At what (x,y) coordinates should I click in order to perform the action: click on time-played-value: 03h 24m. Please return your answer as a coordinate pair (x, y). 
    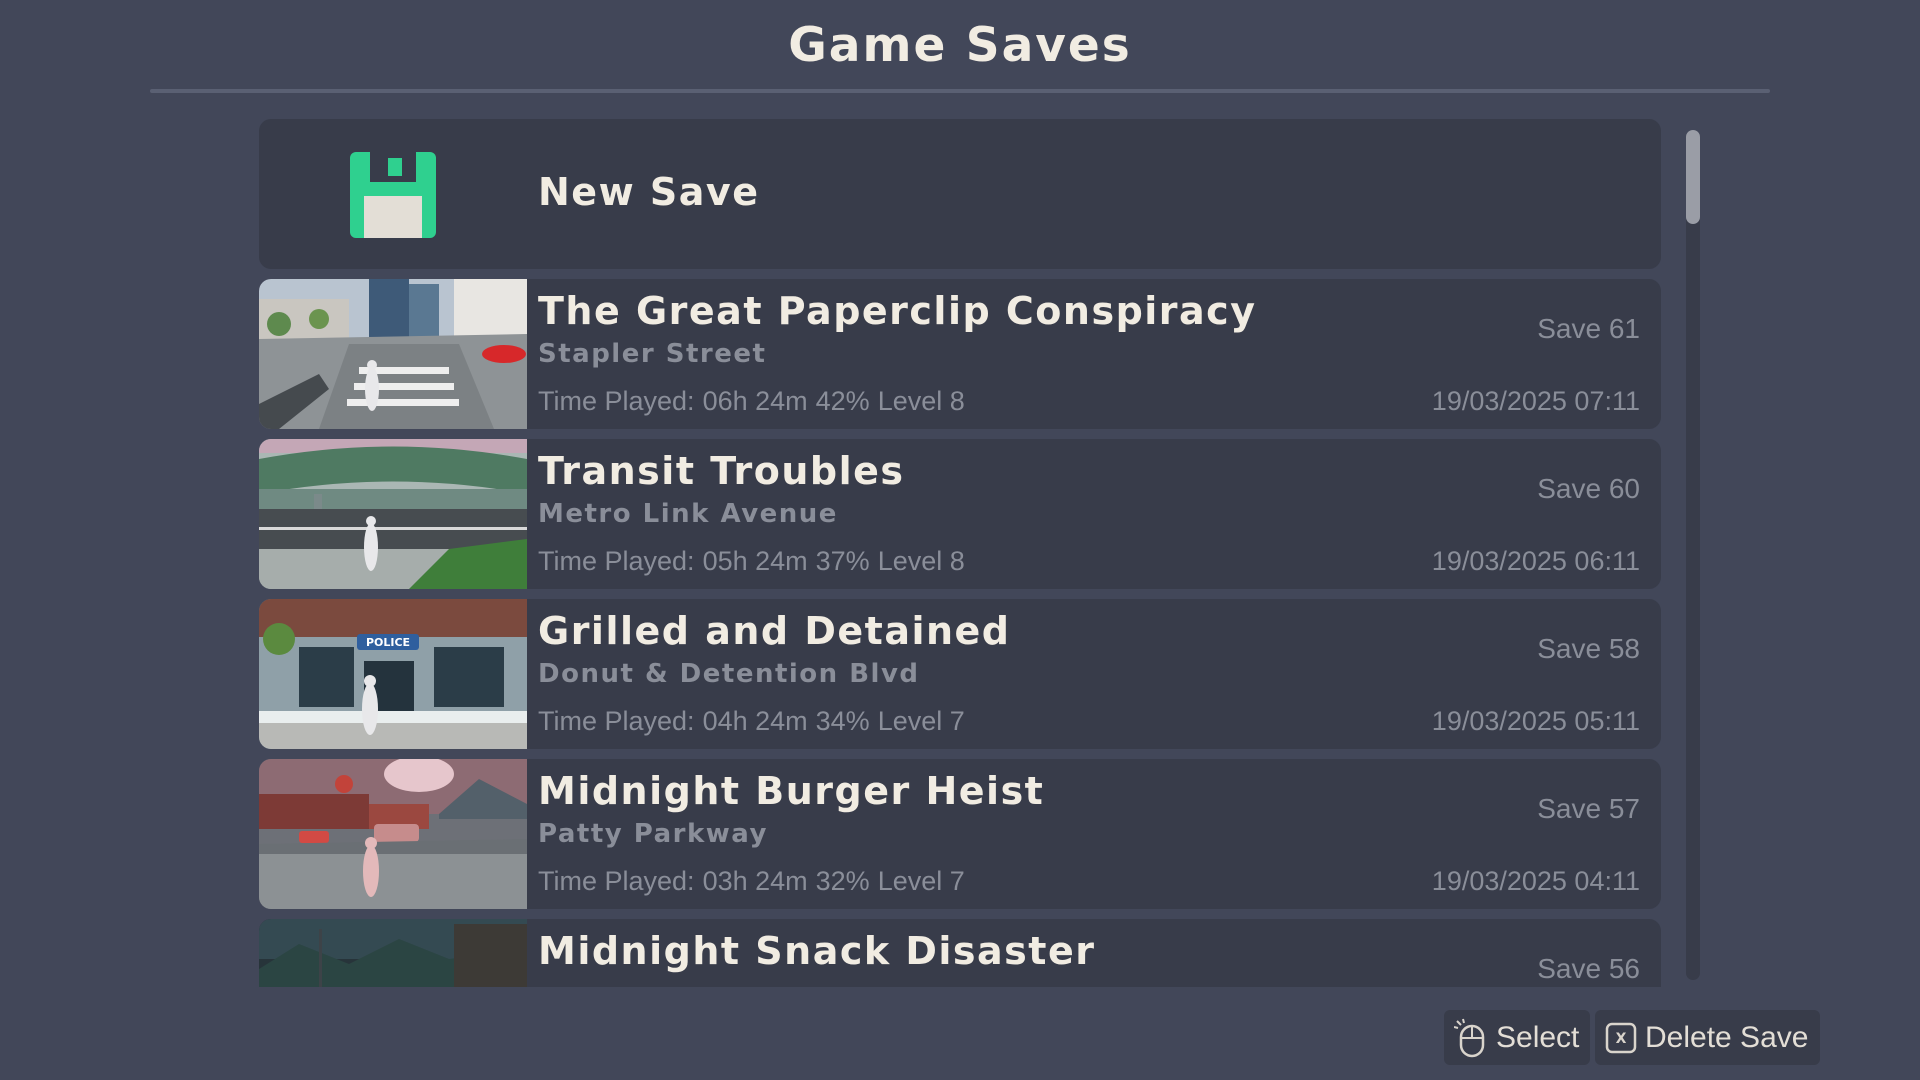
    Looking at the image, I should click on (755, 881).